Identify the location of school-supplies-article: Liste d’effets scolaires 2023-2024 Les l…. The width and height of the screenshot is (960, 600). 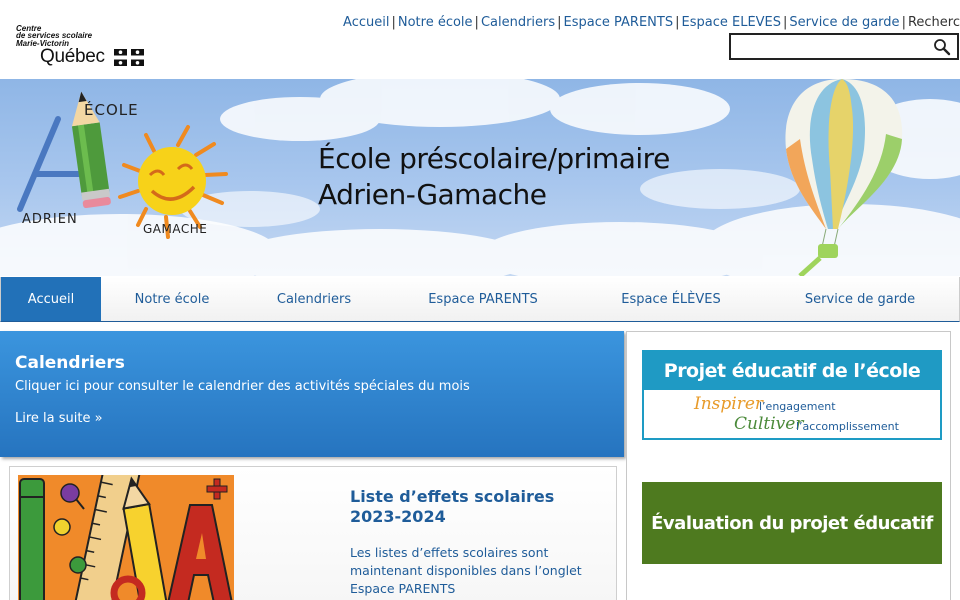
(313, 533).